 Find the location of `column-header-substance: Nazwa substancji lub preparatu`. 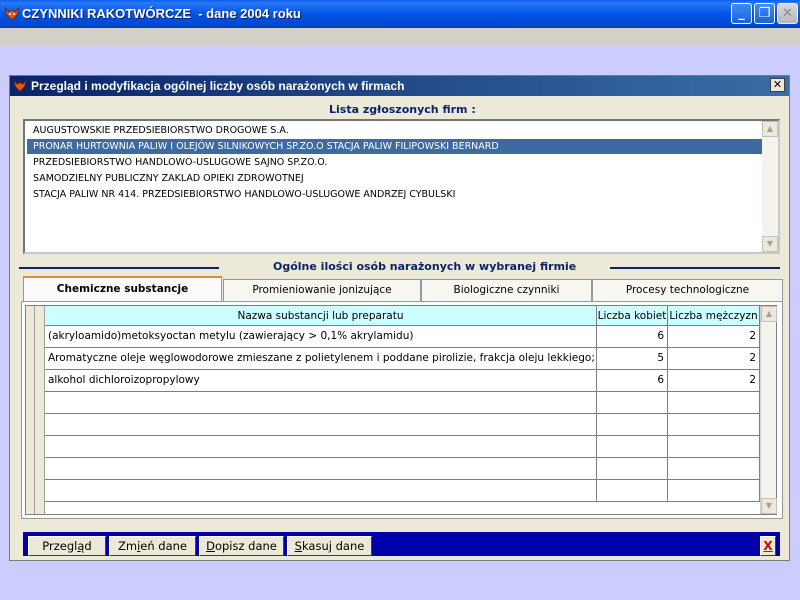

column-header-substance: Nazwa substancji lub preparatu is located at coordinates (321, 316).